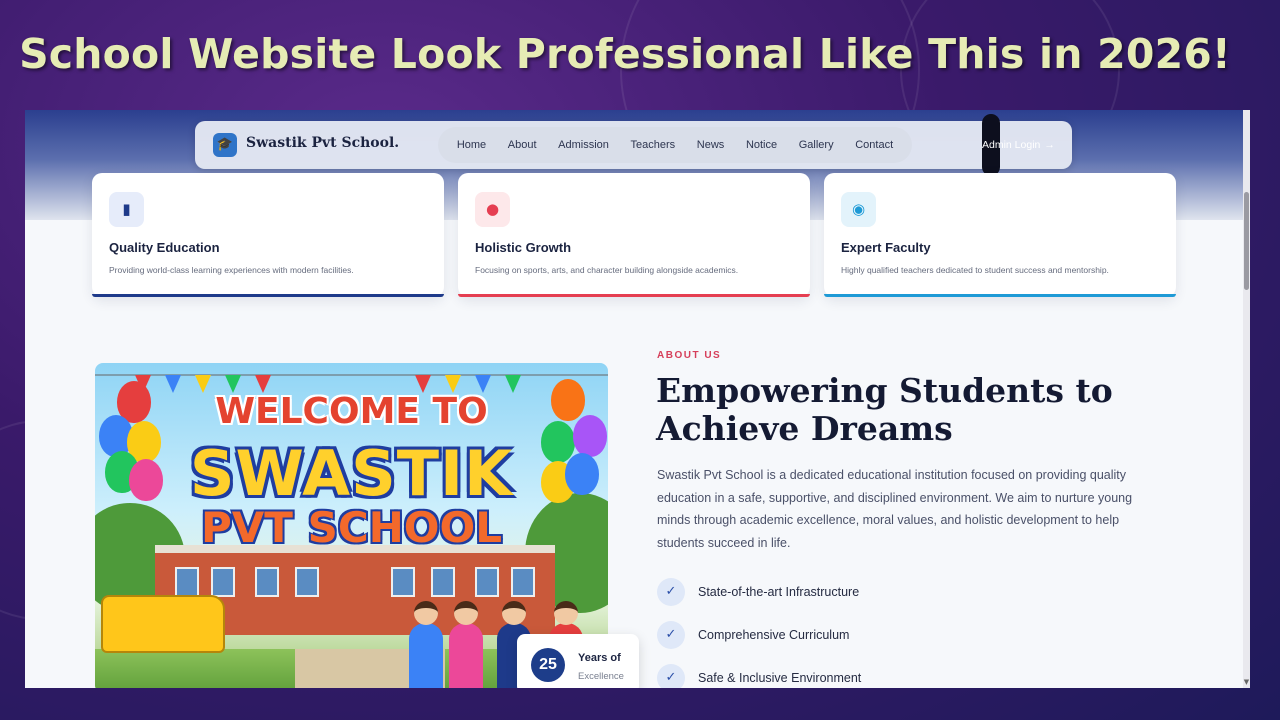 This screenshot has width=1280, height=720. I want to click on nav-link-notice: Notice, so click(761, 145).